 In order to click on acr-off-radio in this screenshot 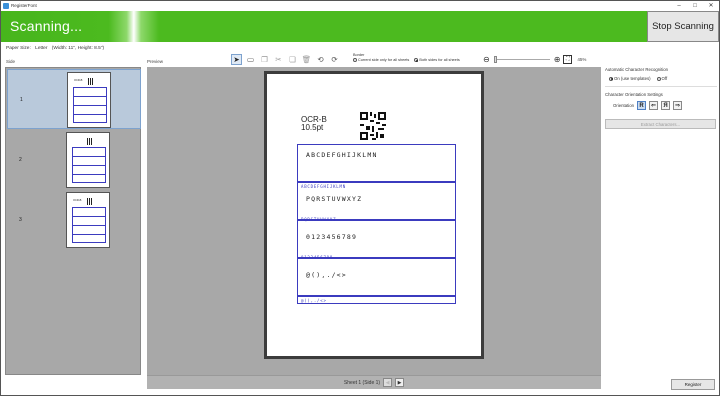, I will do `click(658, 78)`.